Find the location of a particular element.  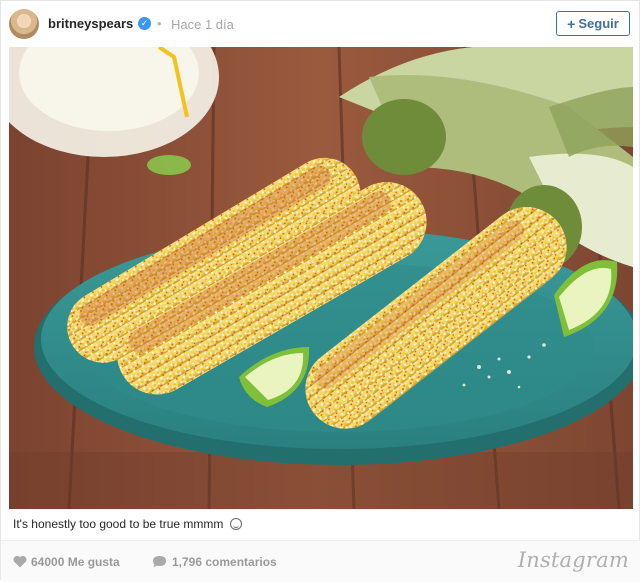

comment-icon is located at coordinates (159, 561).